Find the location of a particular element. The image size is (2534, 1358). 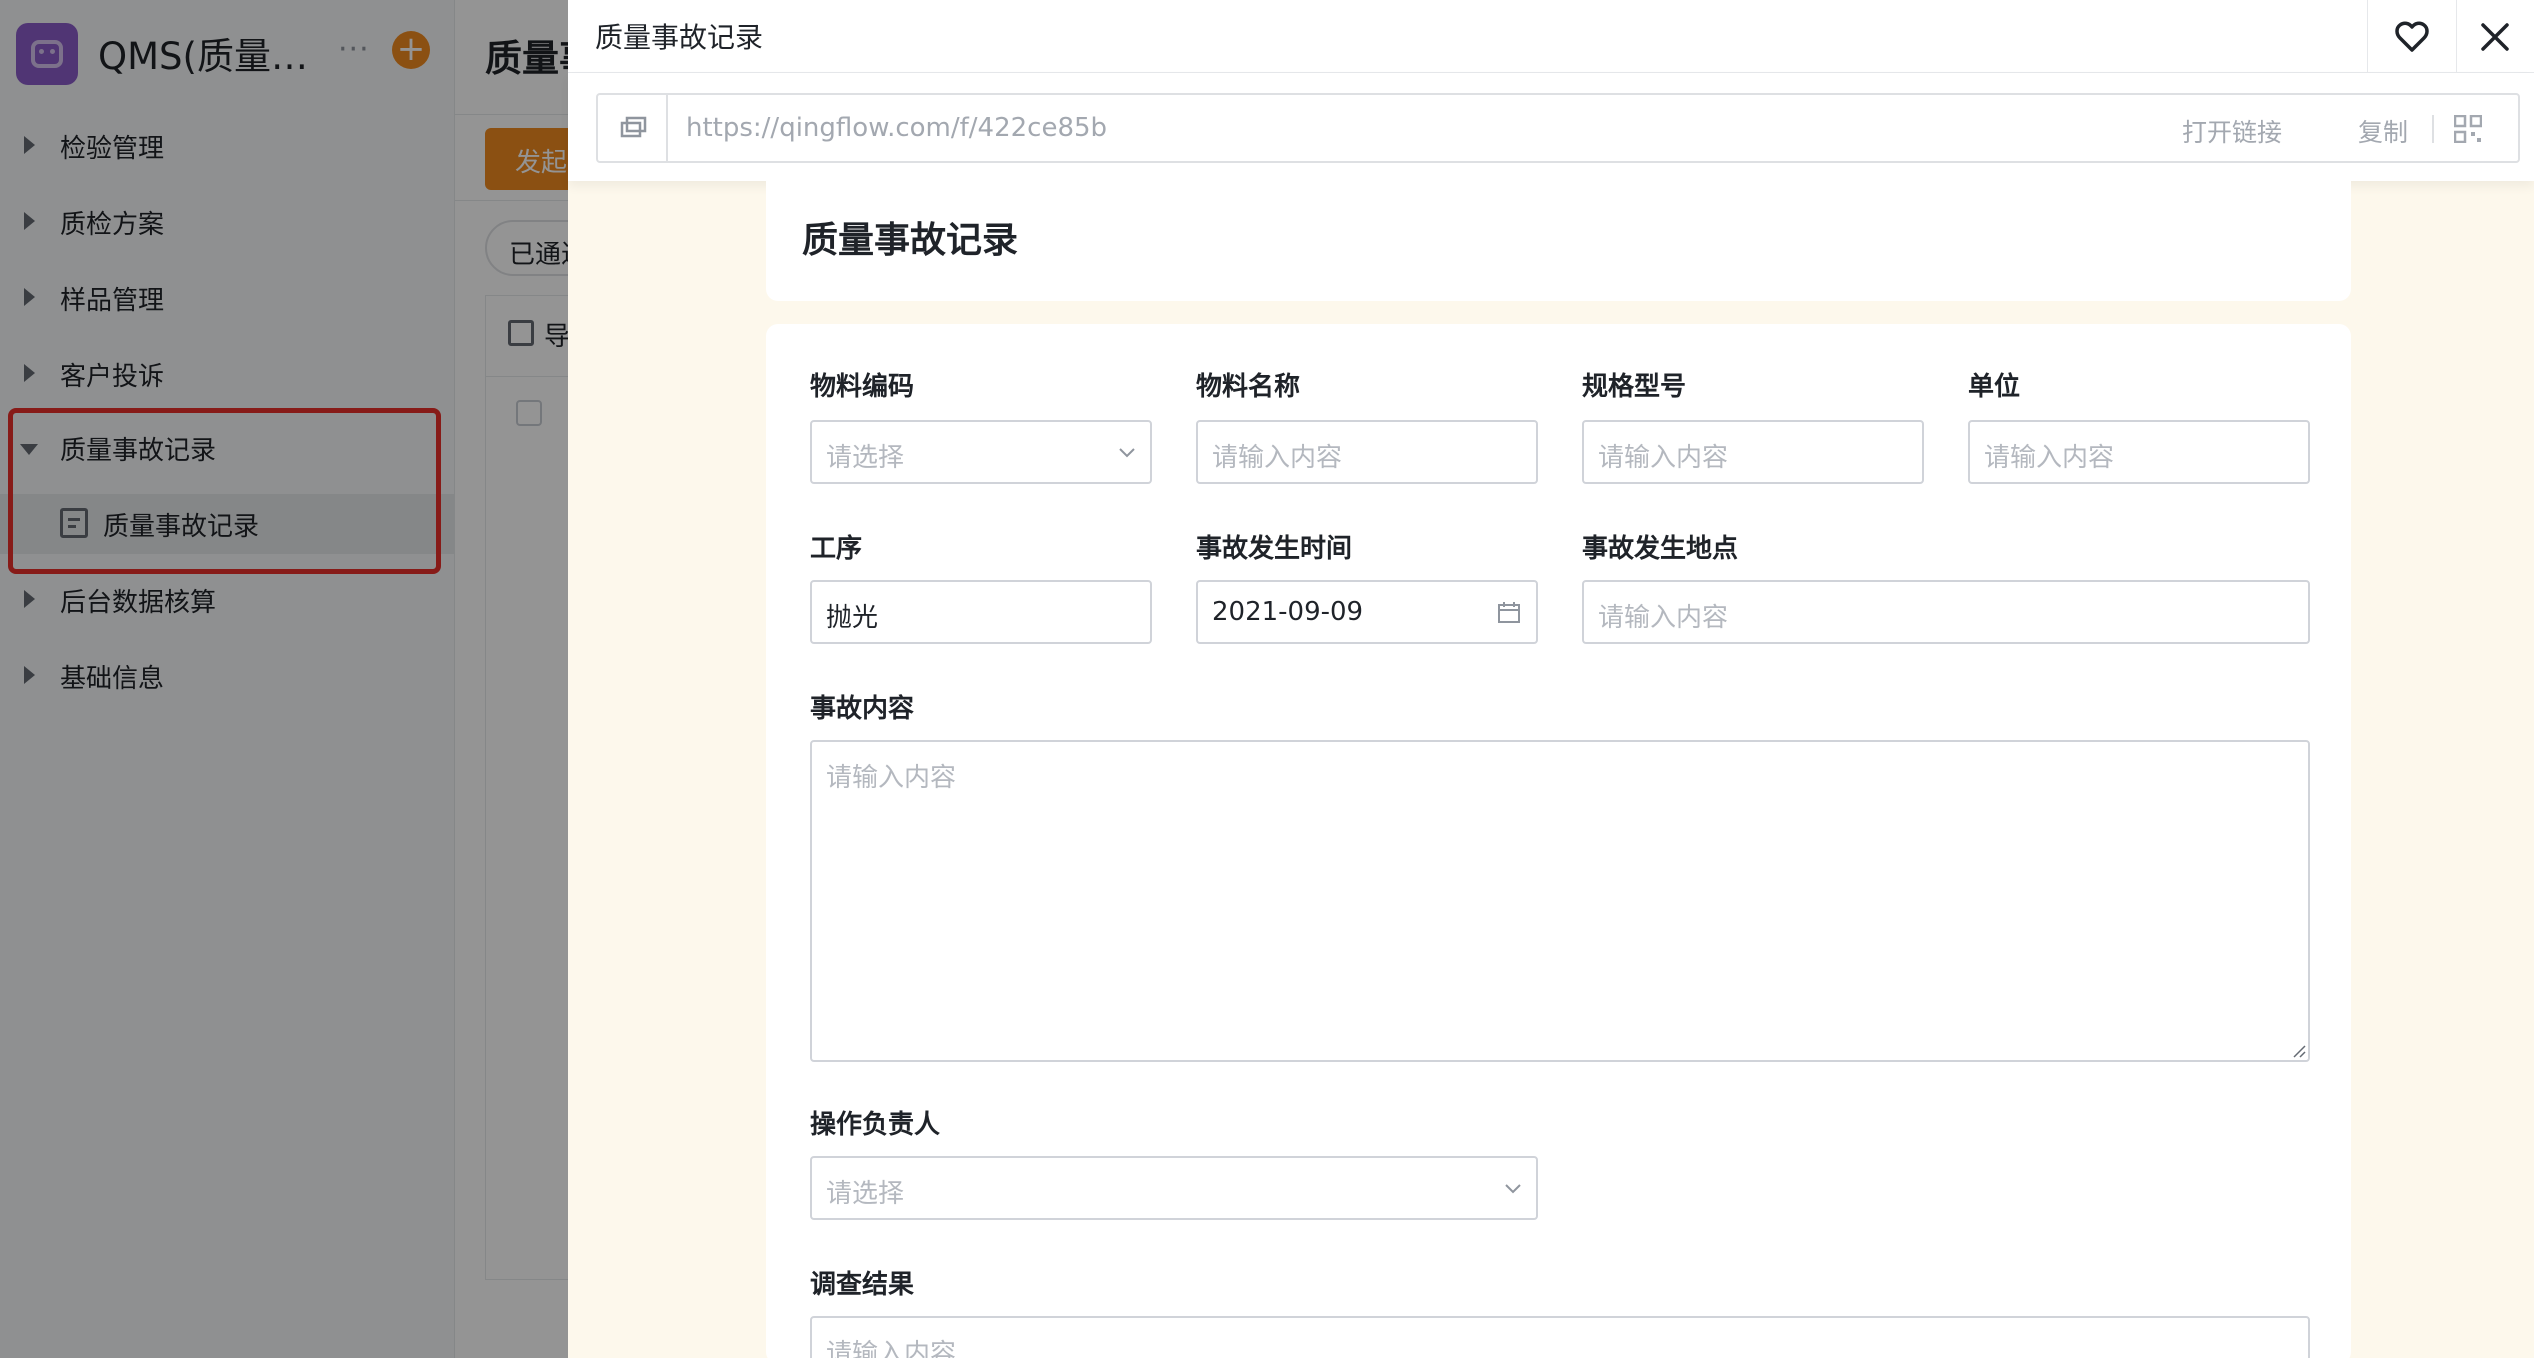

resize-handle-icon is located at coordinates (2298, 1050).